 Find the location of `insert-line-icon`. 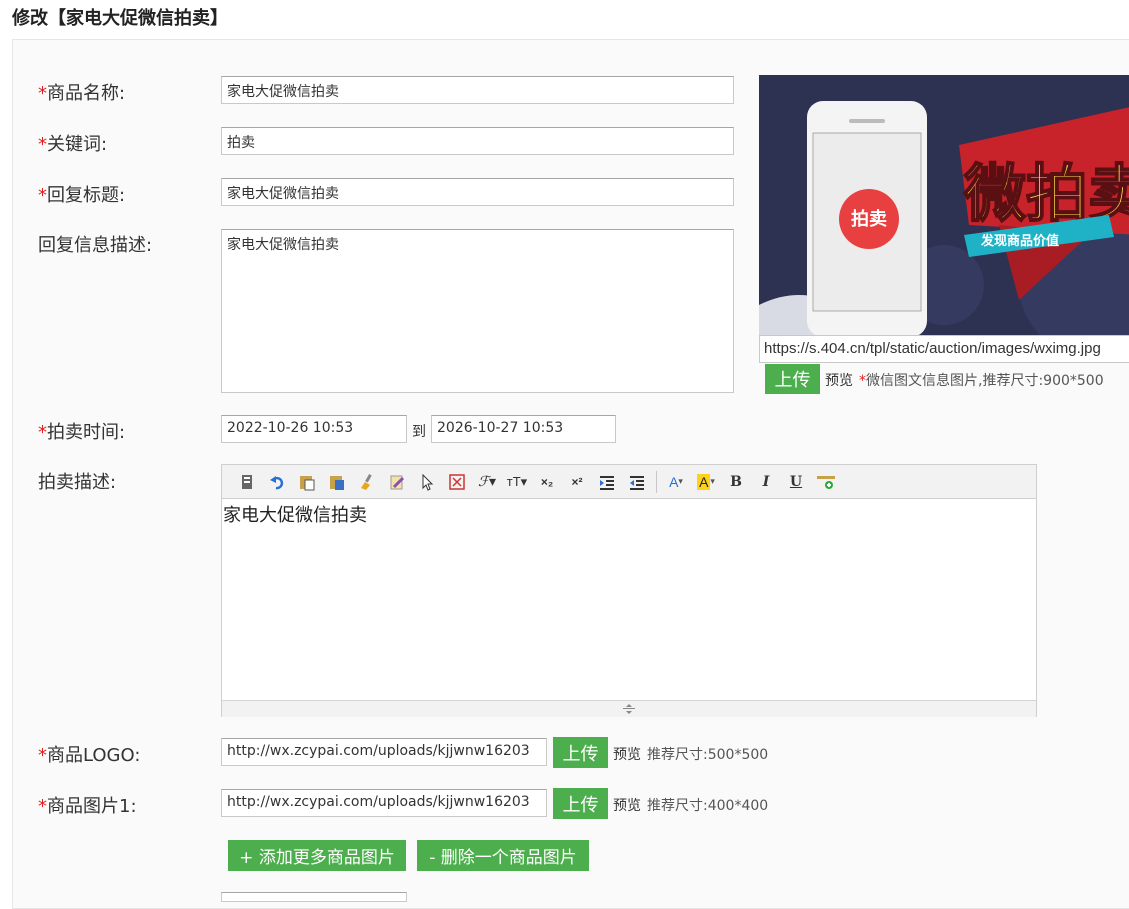

insert-line-icon is located at coordinates (826, 482).